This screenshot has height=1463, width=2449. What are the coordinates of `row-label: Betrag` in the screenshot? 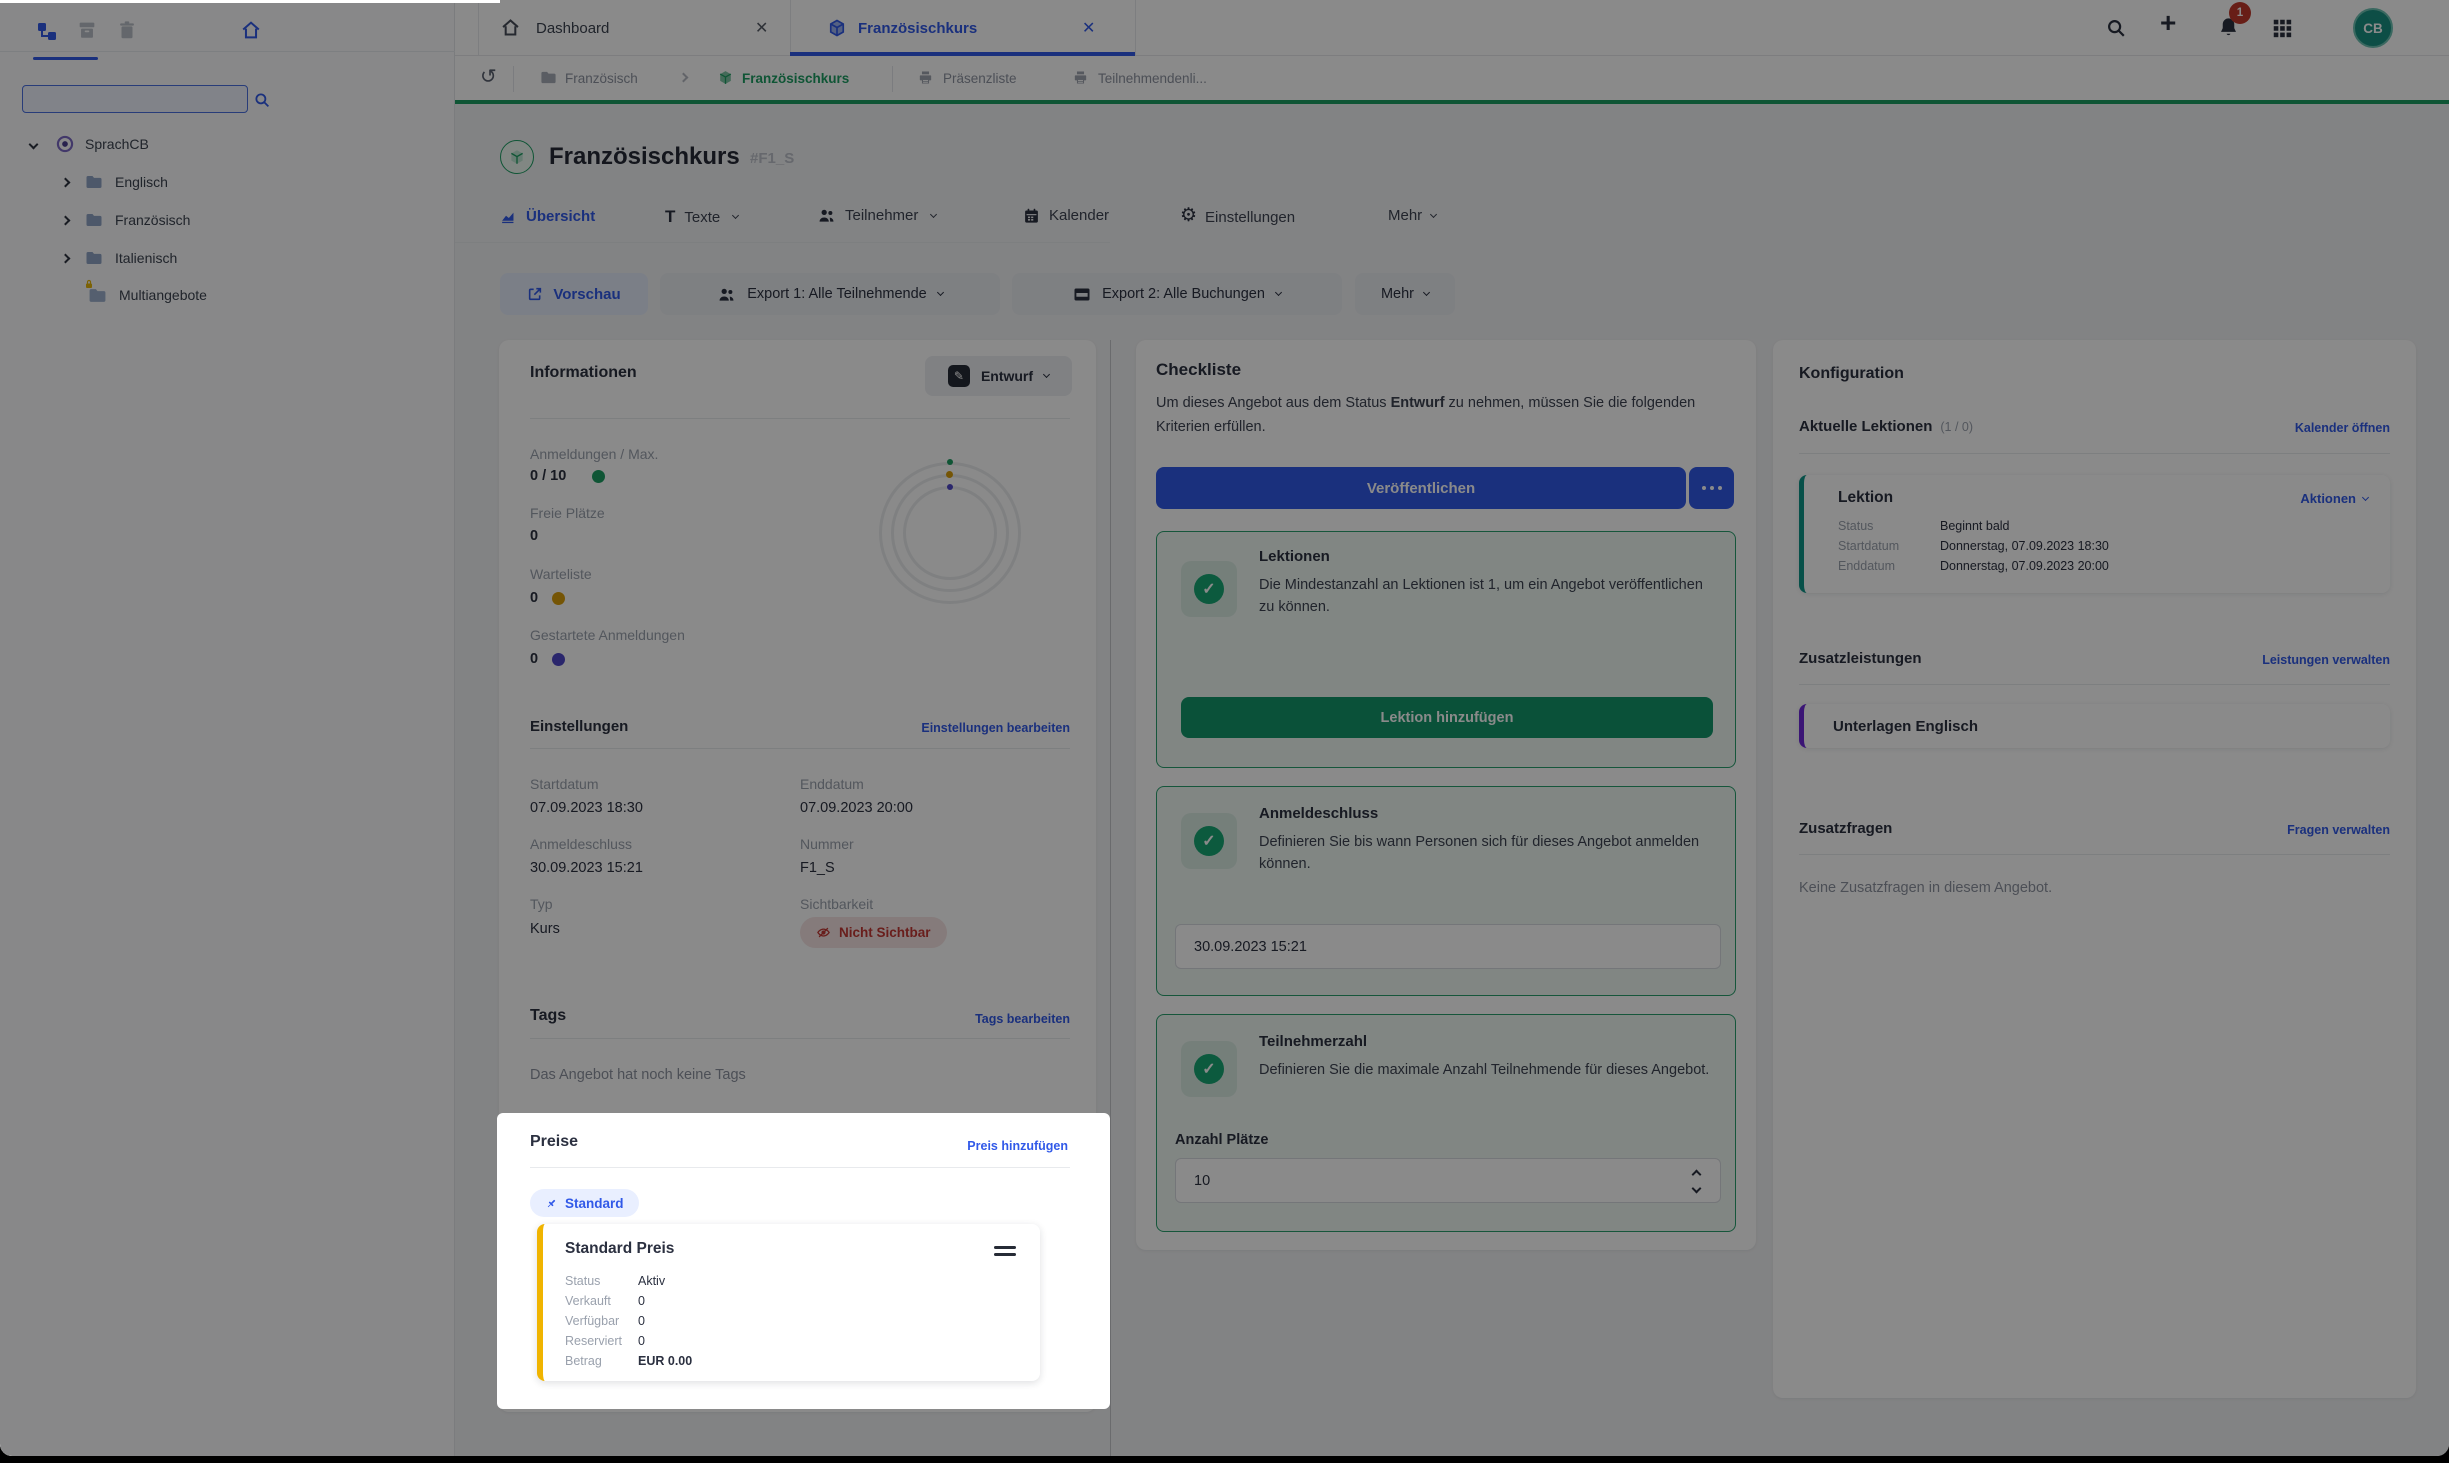 It's located at (583, 1361).